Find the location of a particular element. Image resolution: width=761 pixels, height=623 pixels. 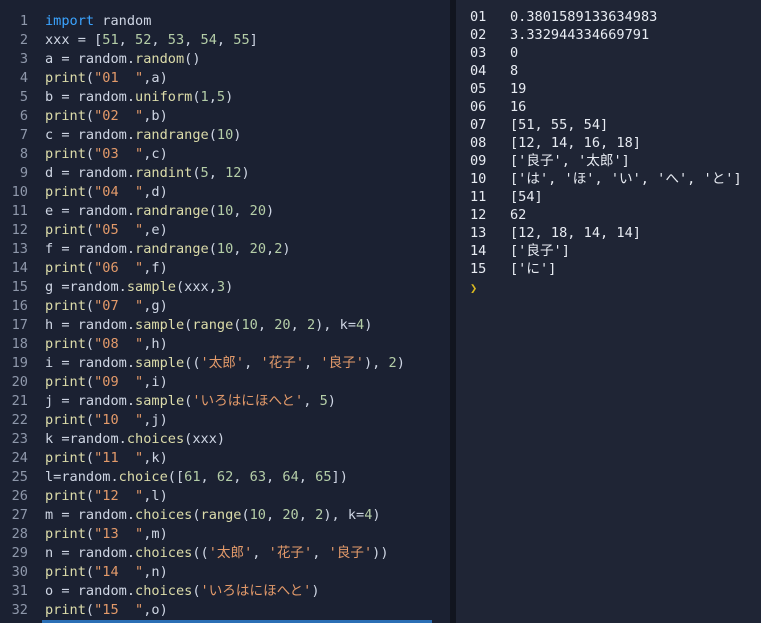

code-text: print("03 ",c) is located at coordinates (106, 154).